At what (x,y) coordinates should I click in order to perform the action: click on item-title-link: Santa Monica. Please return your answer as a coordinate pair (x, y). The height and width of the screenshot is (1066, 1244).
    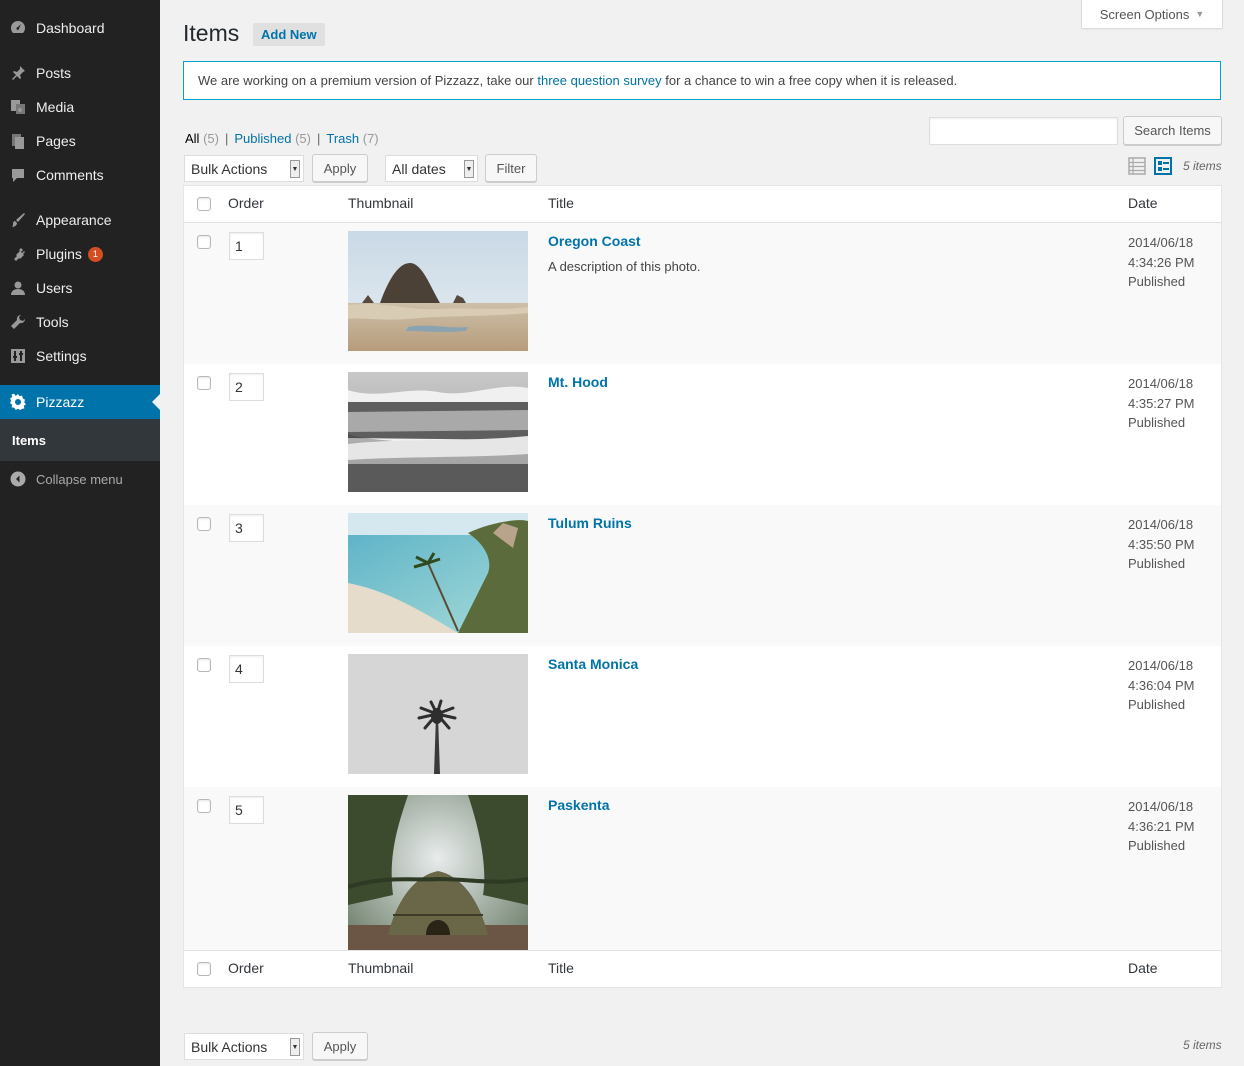
    Looking at the image, I should click on (593, 664).